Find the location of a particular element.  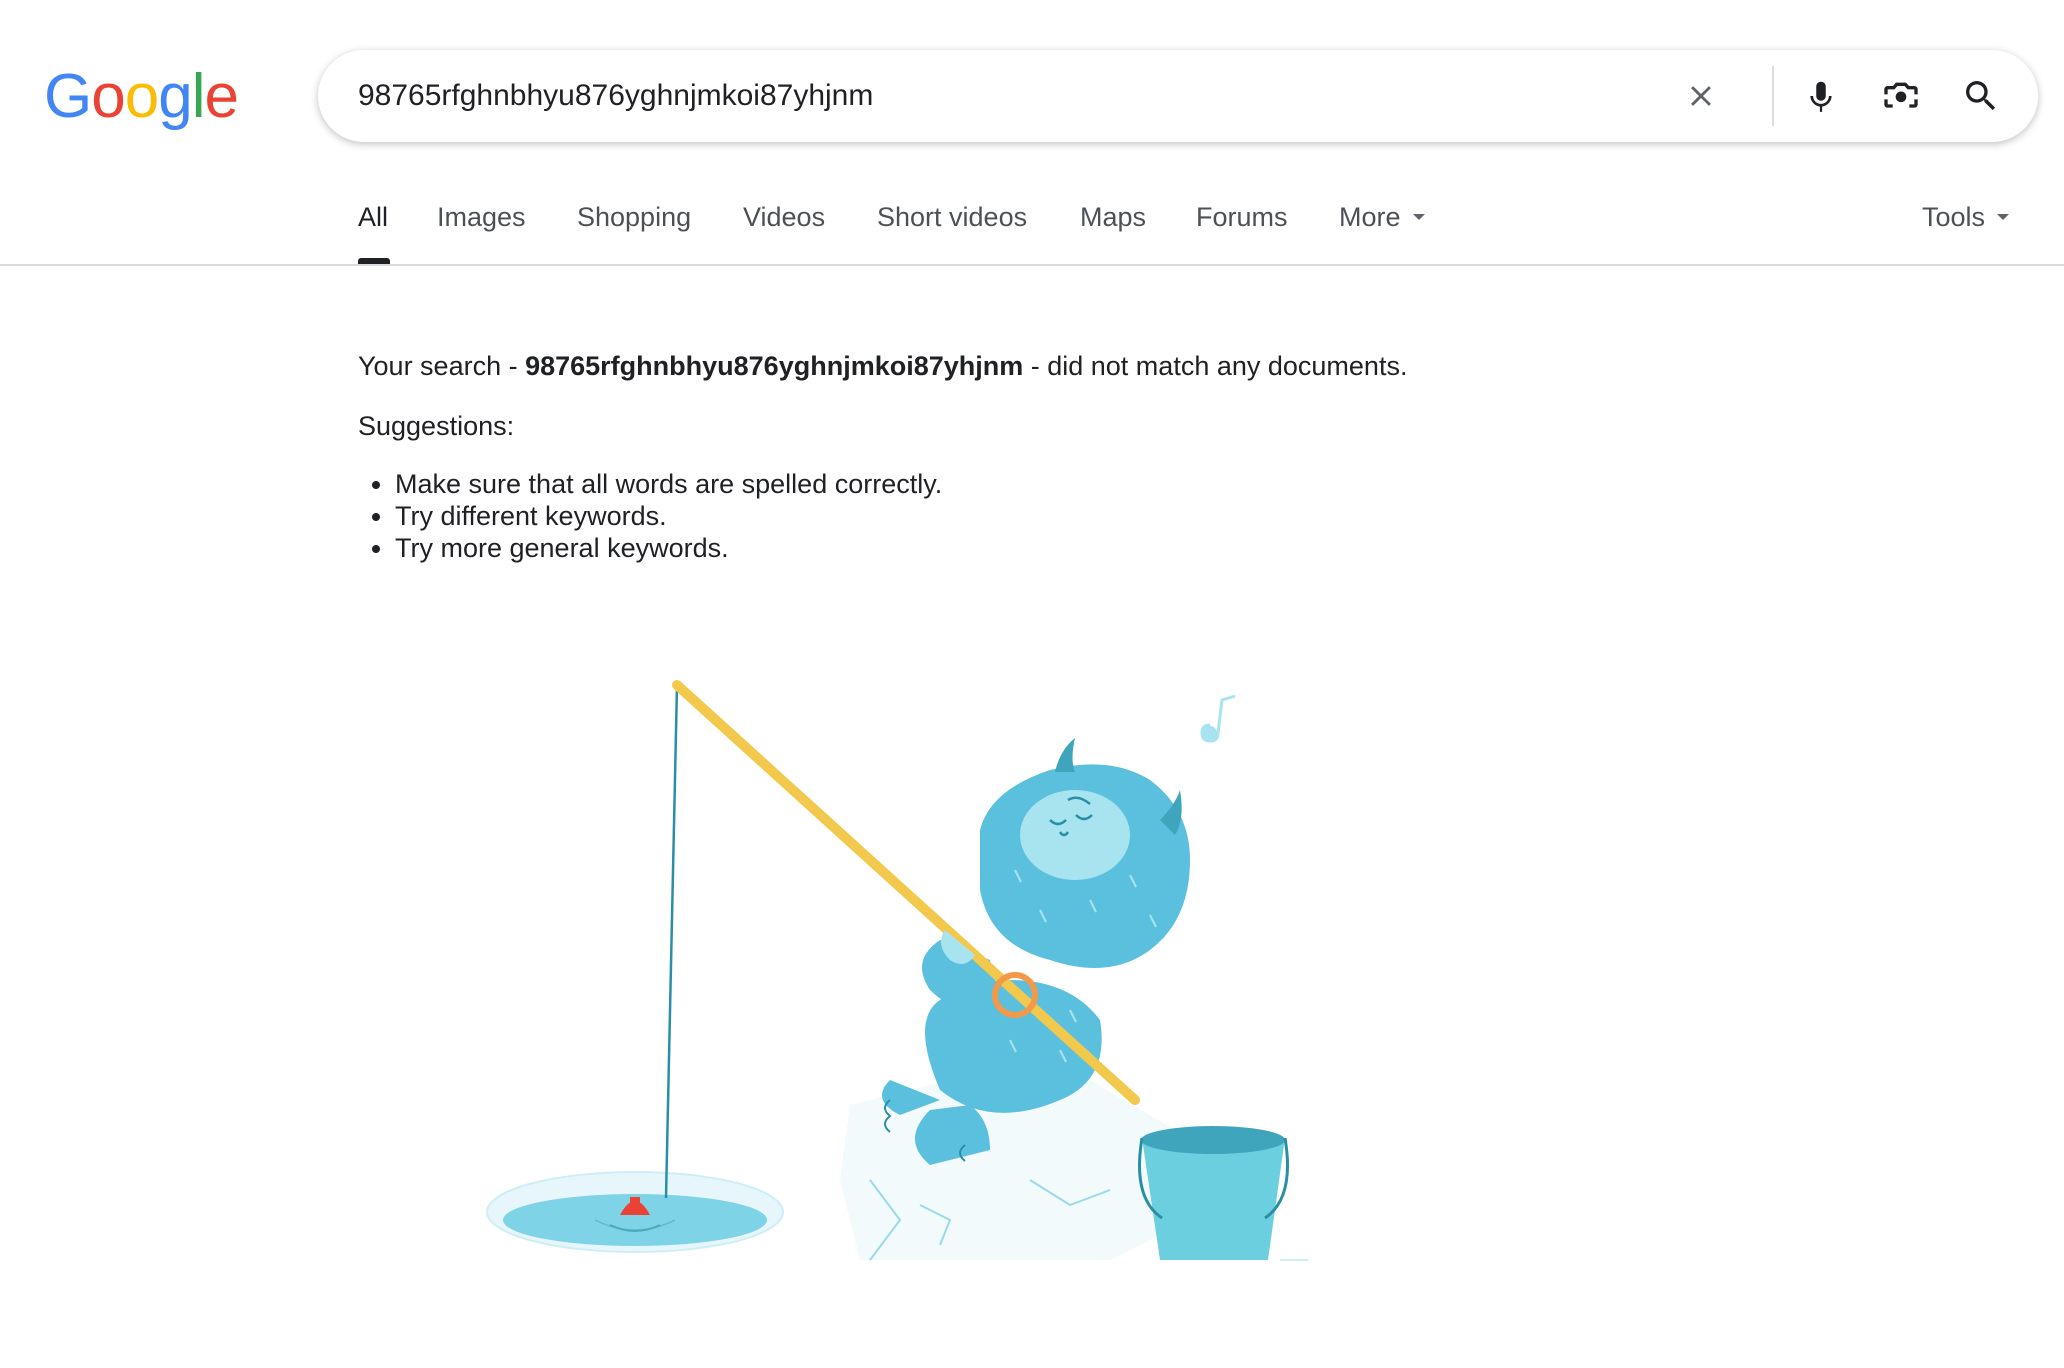

search-icon is located at coordinates (1981, 96).